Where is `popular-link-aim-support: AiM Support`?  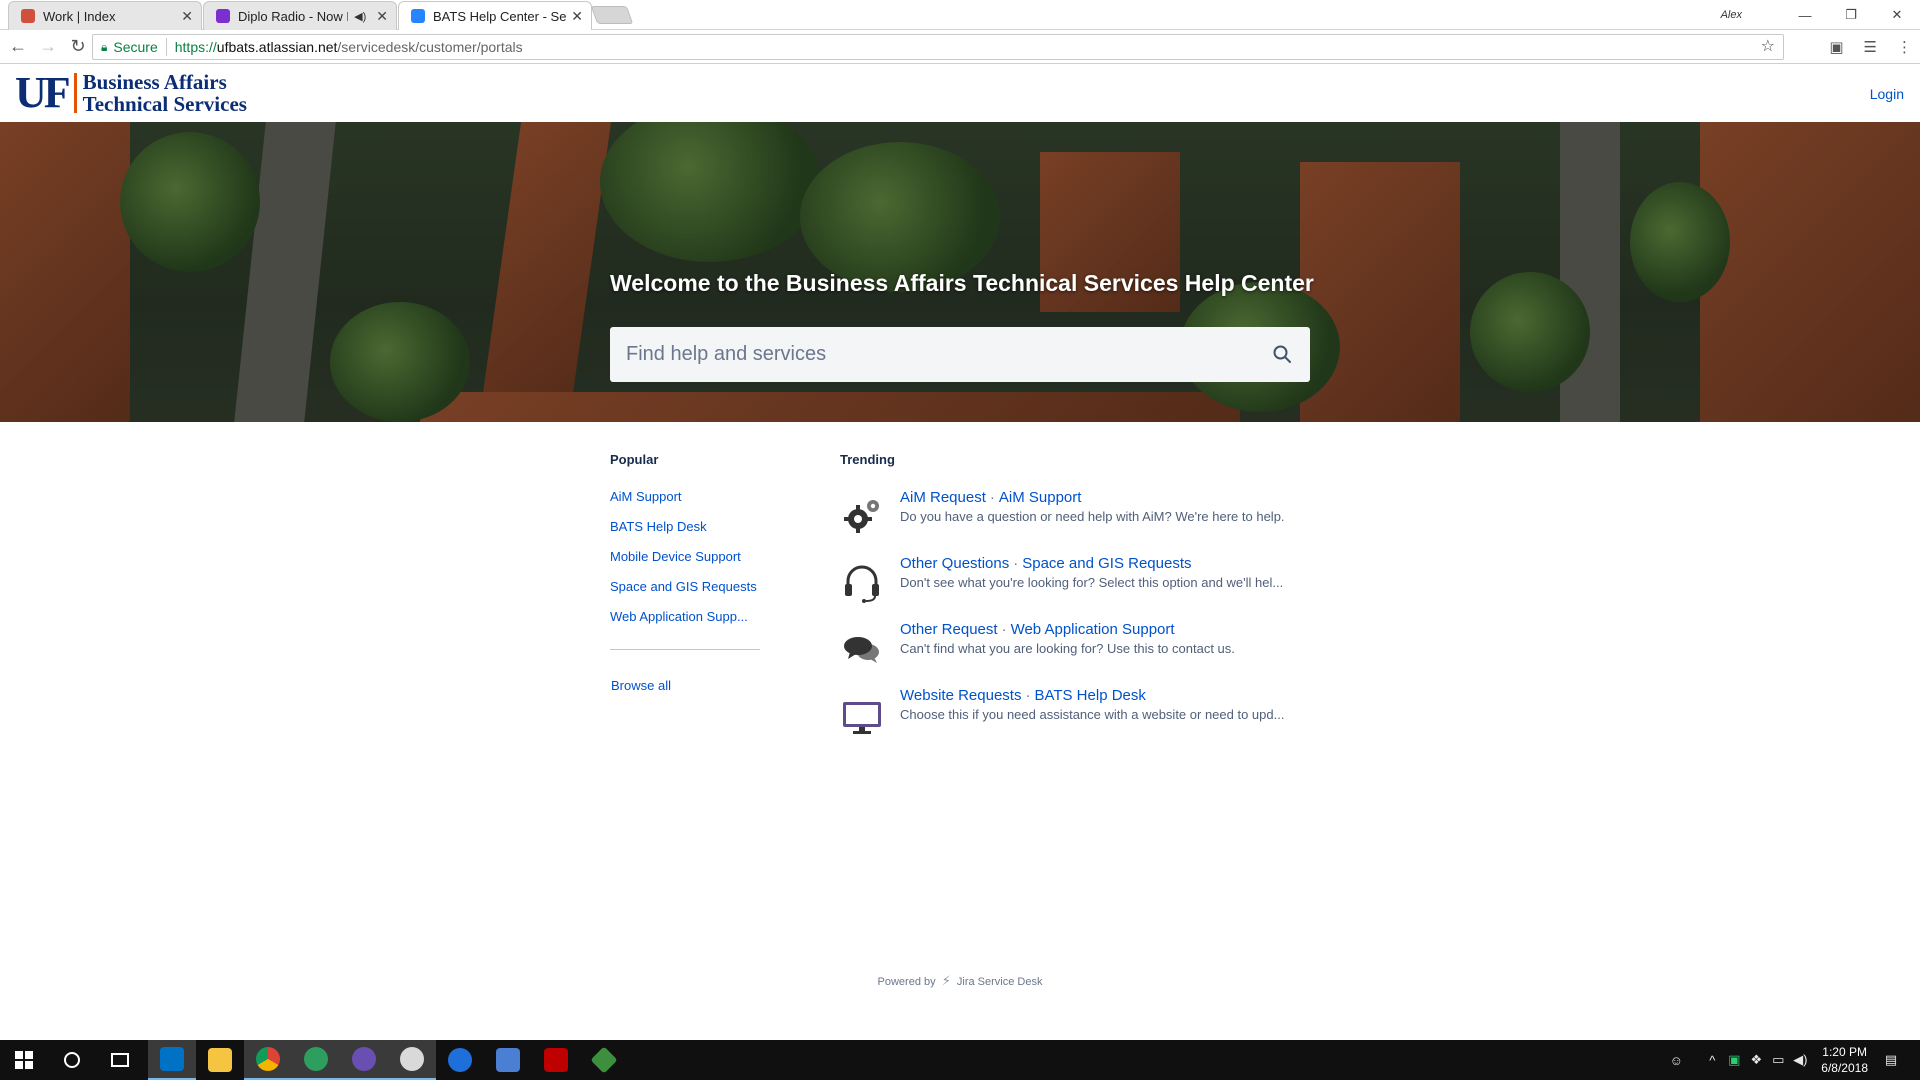 popular-link-aim-support: AiM Support is located at coordinates (685, 504).